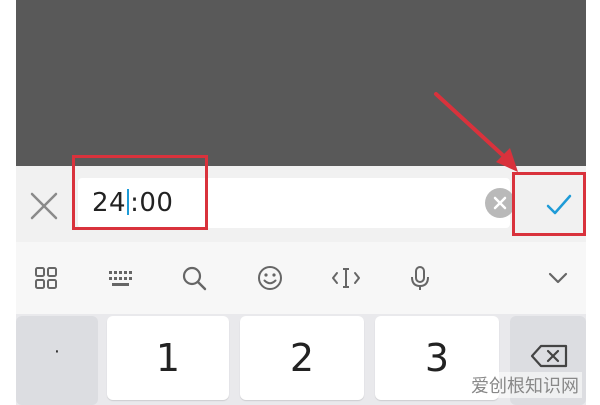 Image resolution: width=600 pixels, height=405 pixels. I want to click on search-icon, so click(194, 278).